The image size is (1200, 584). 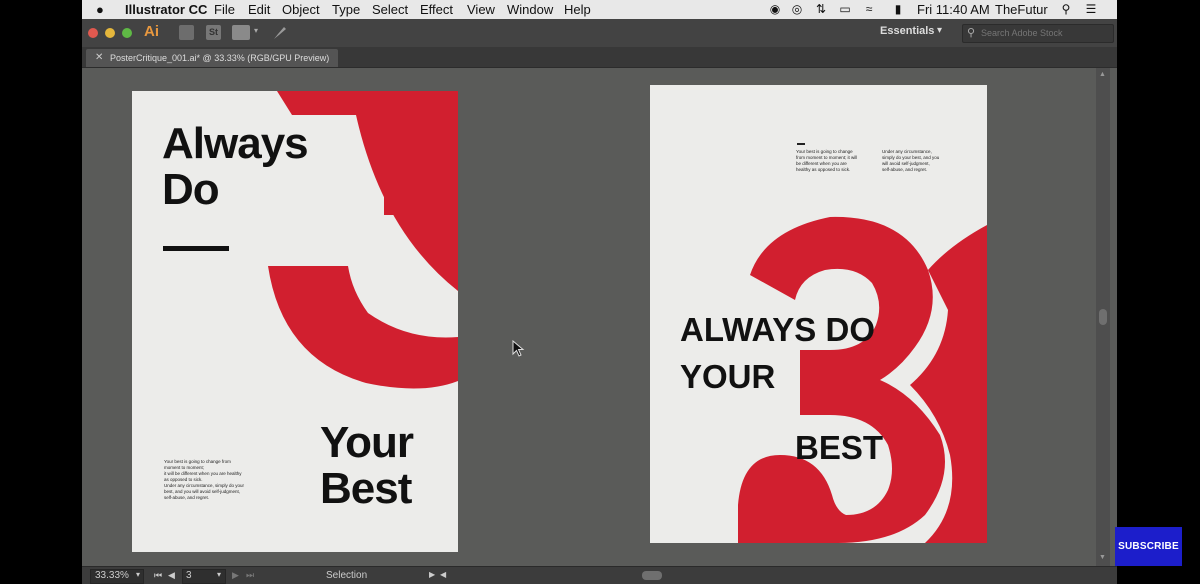 What do you see at coordinates (191, 189) in the screenshot?
I see `headline-line-2: Do` at bounding box center [191, 189].